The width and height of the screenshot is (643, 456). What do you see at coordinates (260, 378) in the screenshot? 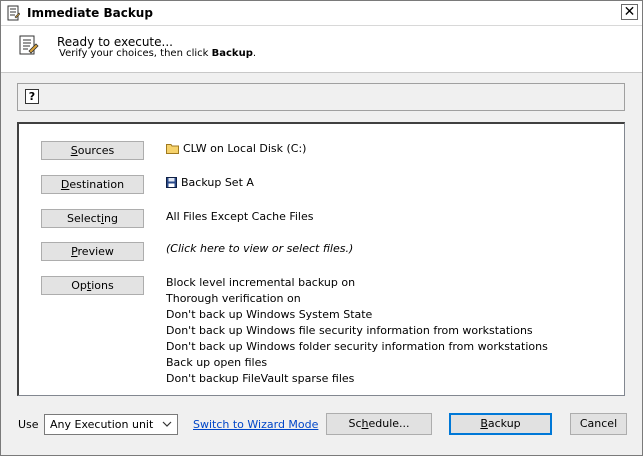
I see `option-item: Don't backup FileVault sparse files` at bounding box center [260, 378].